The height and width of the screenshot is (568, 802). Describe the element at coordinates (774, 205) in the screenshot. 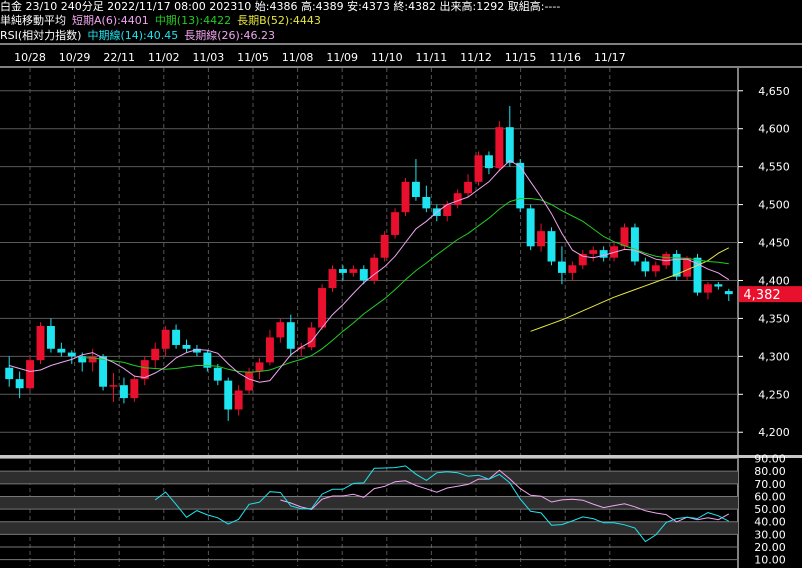

I see `price-tick-label: 4,500` at that location.